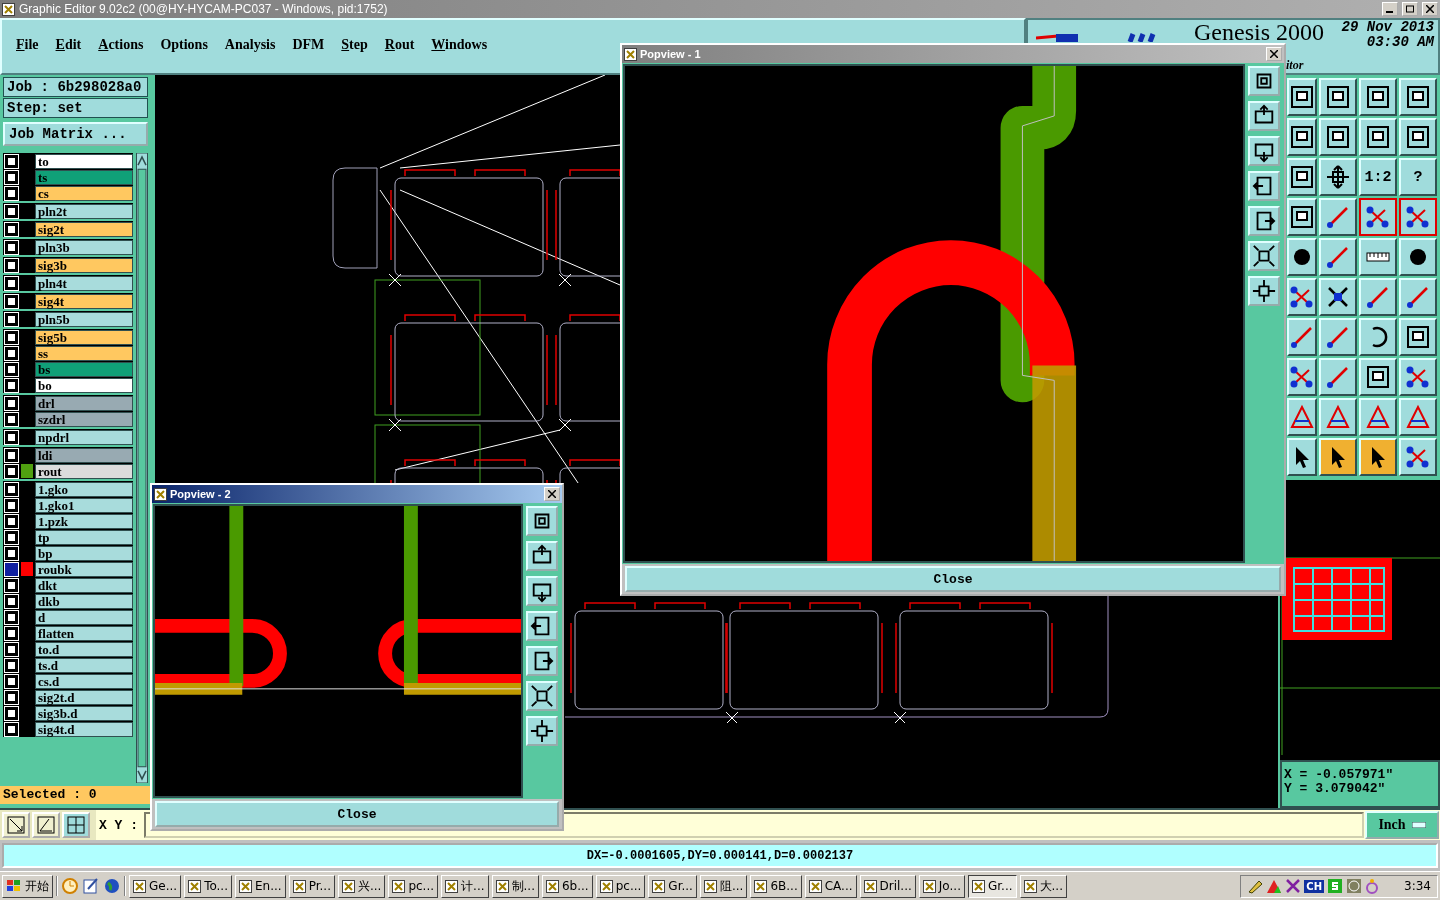  I want to click on layer-name: dkt, so click(84, 585).